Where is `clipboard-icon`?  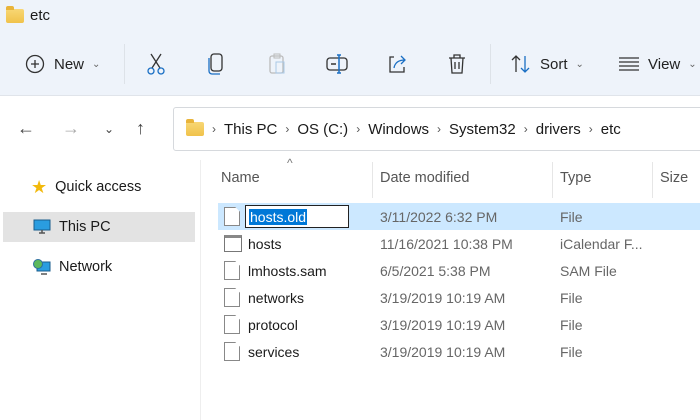 clipboard-icon is located at coordinates (277, 64).